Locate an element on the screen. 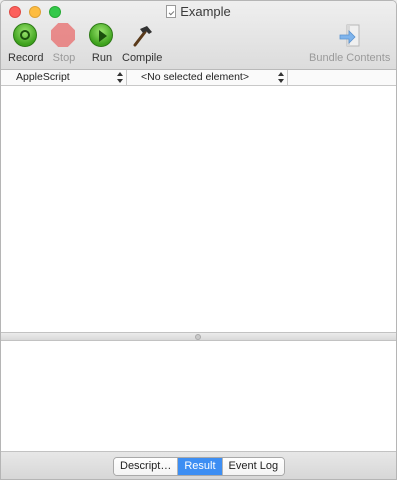 This screenshot has width=397, height=480. tab-result: Result is located at coordinates (200, 466).